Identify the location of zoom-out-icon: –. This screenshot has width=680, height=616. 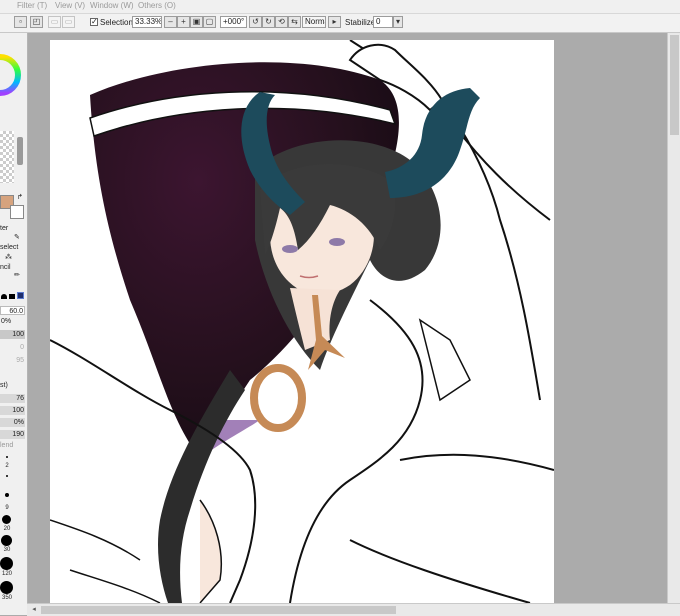
(170, 22).